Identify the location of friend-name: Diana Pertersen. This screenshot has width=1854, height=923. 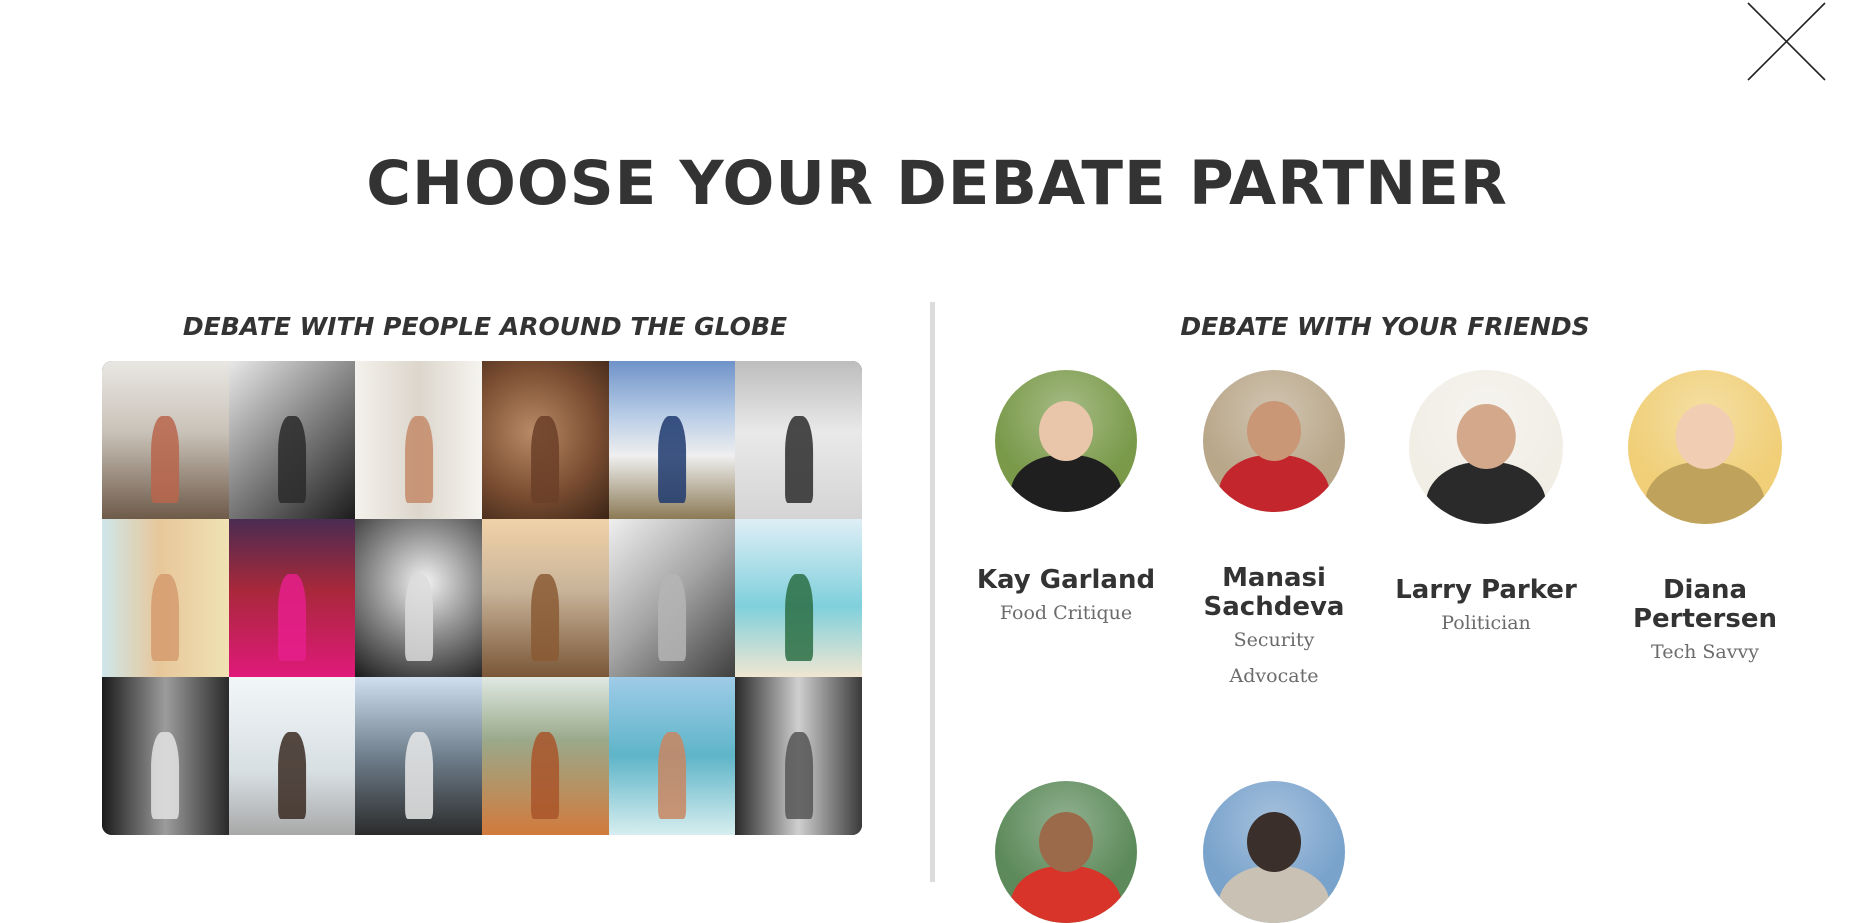
(1705, 605).